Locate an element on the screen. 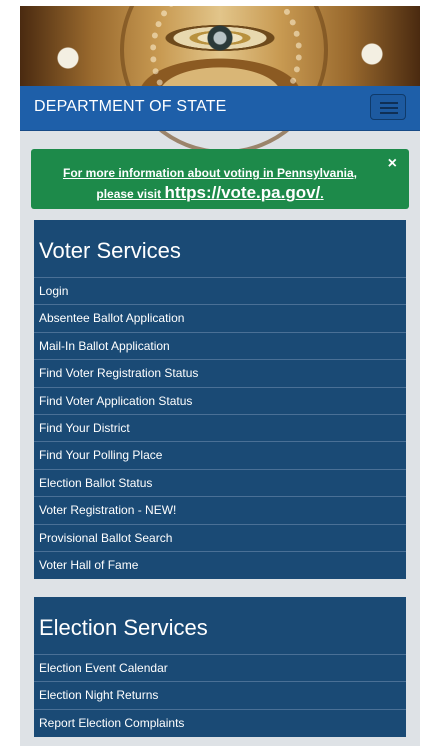 This screenshot has width=432, height=746. election-services-title: Election Services is located at coordinates (220, 626).